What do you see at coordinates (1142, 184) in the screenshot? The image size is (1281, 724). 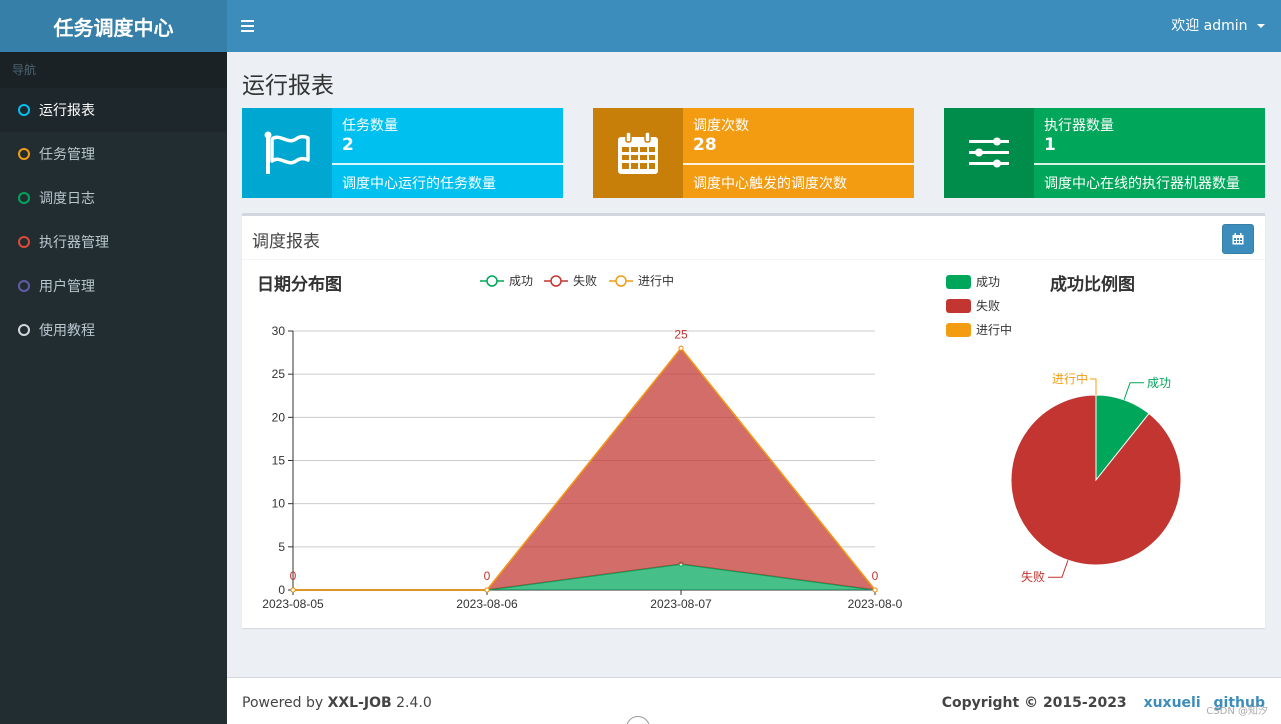 I see `info-card-desc: 调度中心在线的执行器机器数量` at bounding box center [1142, 184].